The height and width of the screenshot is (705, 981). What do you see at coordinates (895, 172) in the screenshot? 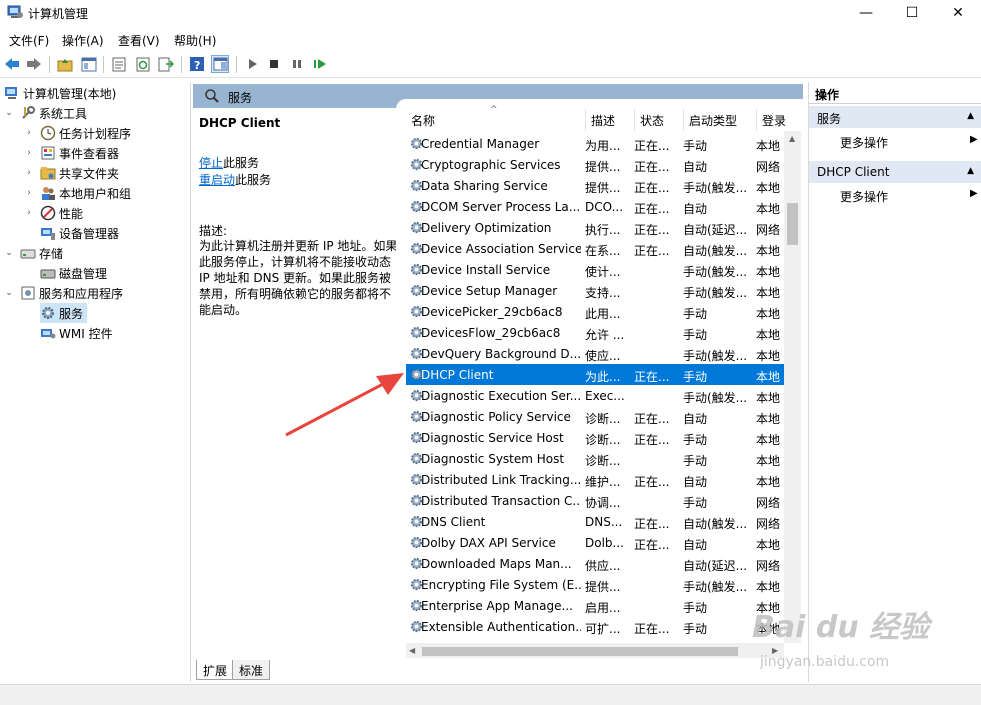
I see `actions-section-dhcp: DHCP Client ▲` at bounding box center [895, 172].